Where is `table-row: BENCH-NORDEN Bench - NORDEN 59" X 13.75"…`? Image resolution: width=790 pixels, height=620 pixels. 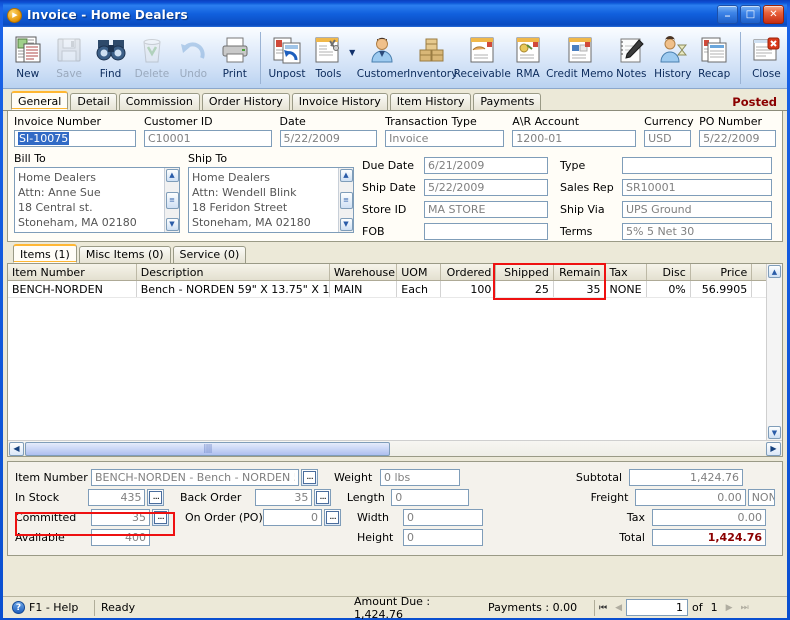
table-row: BENCH-NORDEN Bench - NORDEN 59" X 13.75"… is located at coordinates (395, 289).